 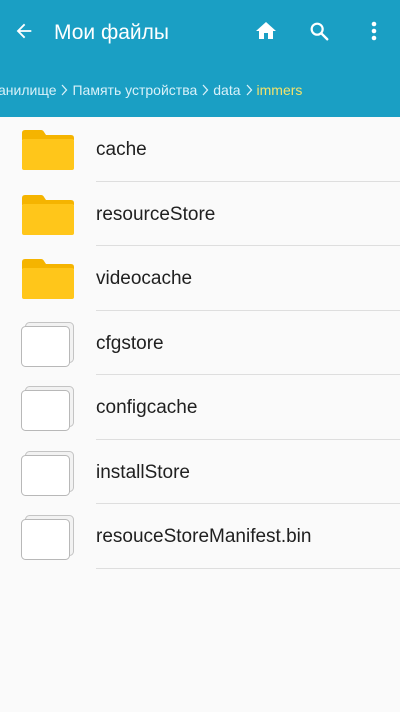 What do you see at coordinates (280, 90) in the screenshot?
I see `breadcrumb-item-current: immers` at bounding box center [280, 90].